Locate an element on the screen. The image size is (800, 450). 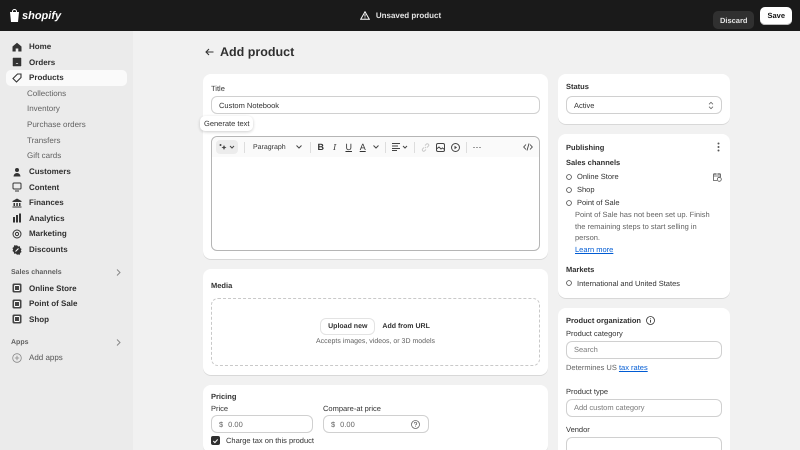
badge-icon is located at coordinates (17, 249).